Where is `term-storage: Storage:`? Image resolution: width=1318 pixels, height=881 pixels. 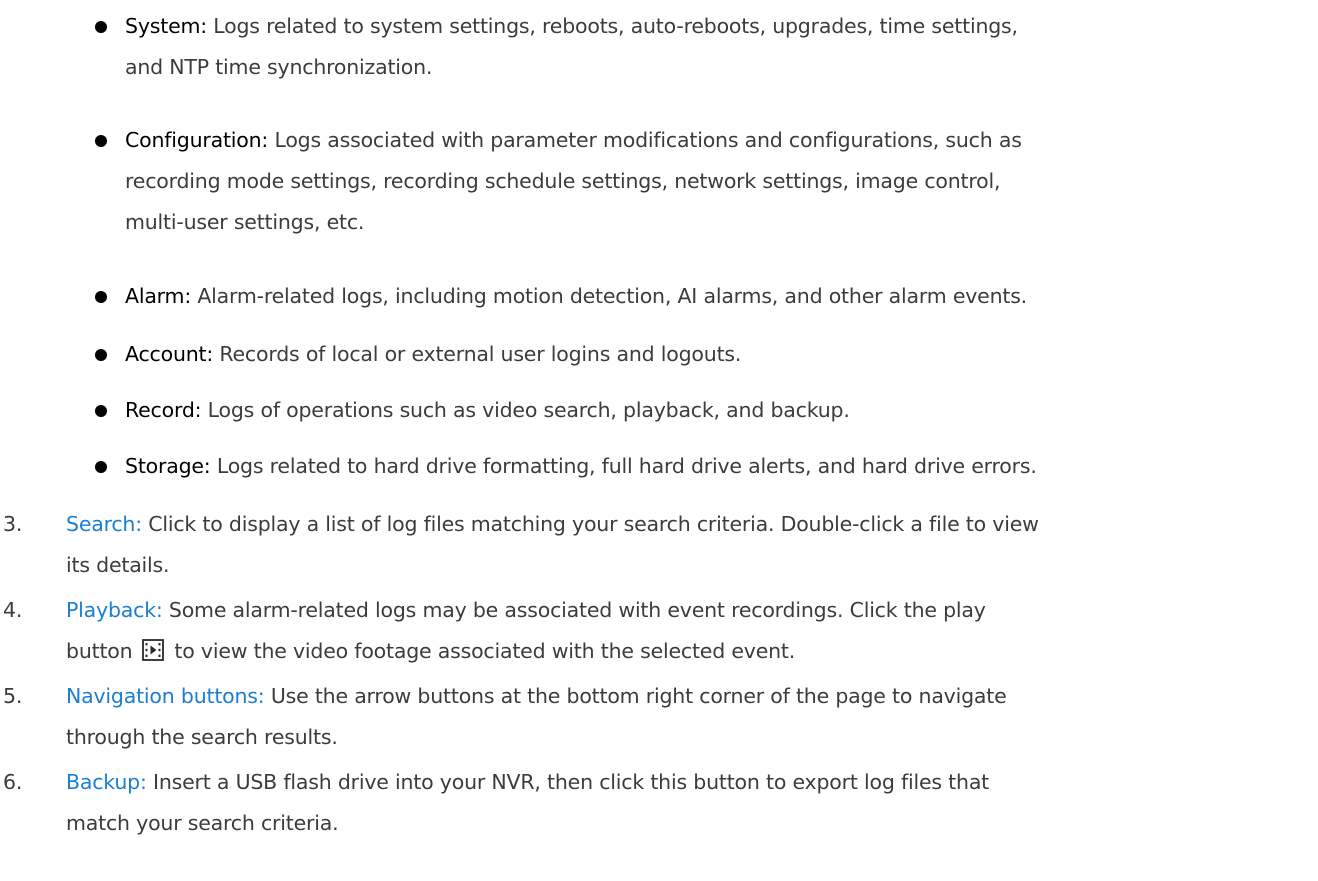 term-storage: Storage: is located at coordinates (168, 466).